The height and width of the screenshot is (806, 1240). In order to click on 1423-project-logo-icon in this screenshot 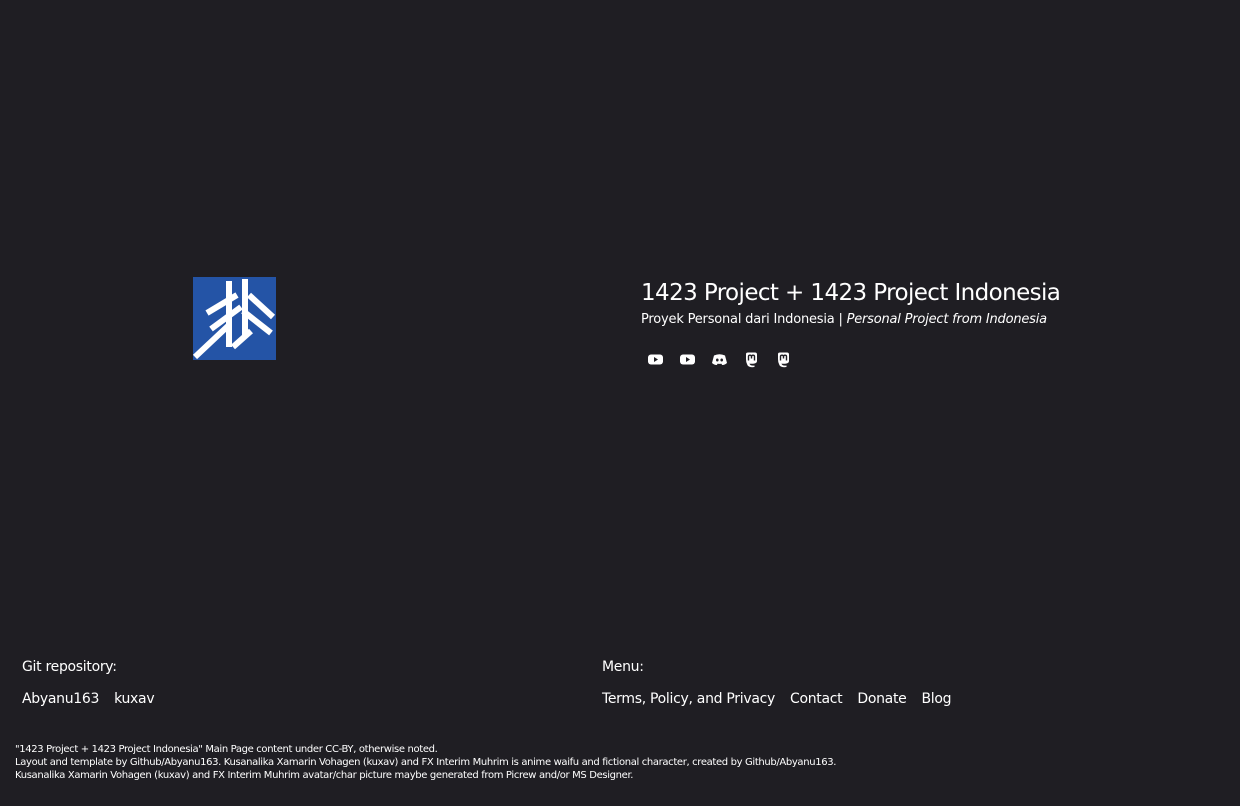, I will do `click(234, 318)`.